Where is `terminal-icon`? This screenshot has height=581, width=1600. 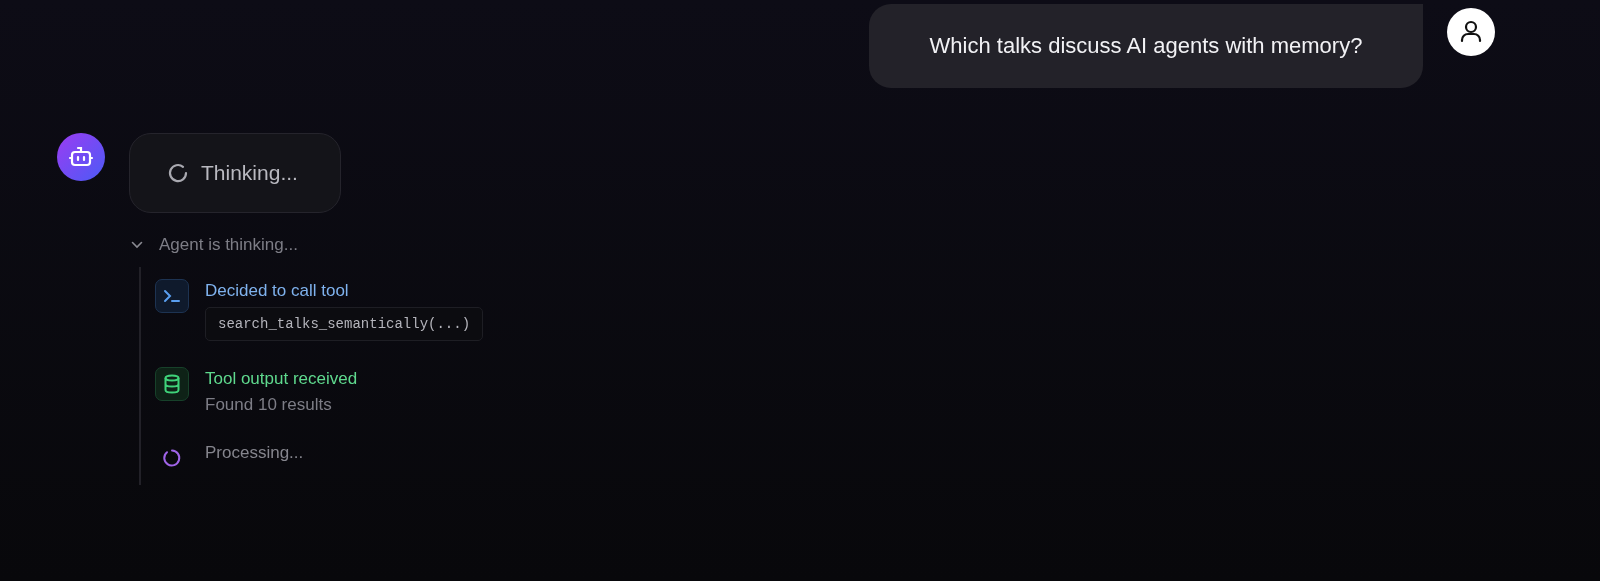
terminal-icon is located at coordinates (172, 296).